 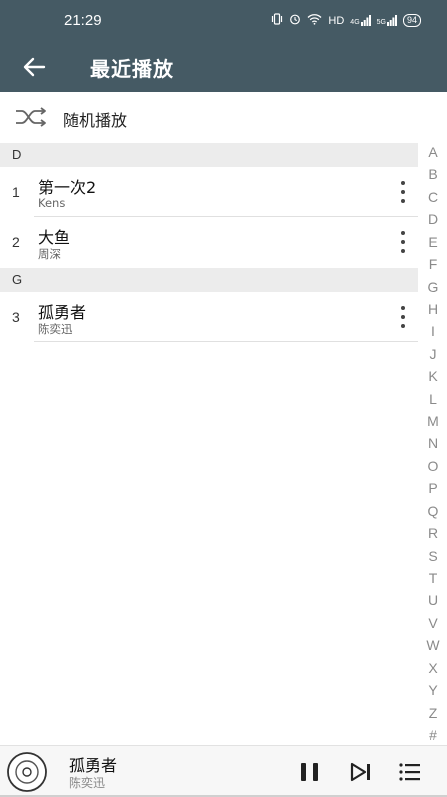 What do you see at coordinates (209, 192) in the screenshot?
I see `song-row: 1 第一次2 Kens` at bounding box center [209, 192].